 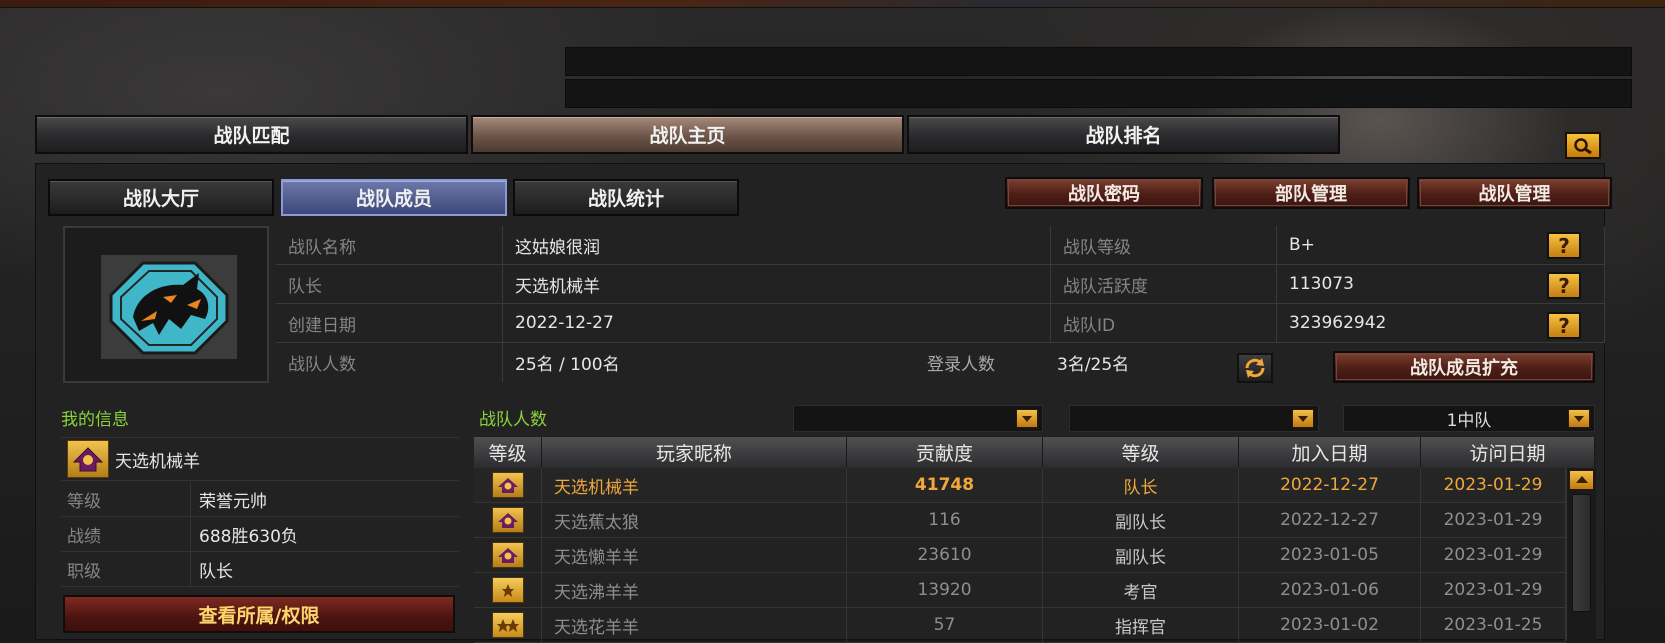 I want to click on scroll-thumb, so click(x=1581, y=553).